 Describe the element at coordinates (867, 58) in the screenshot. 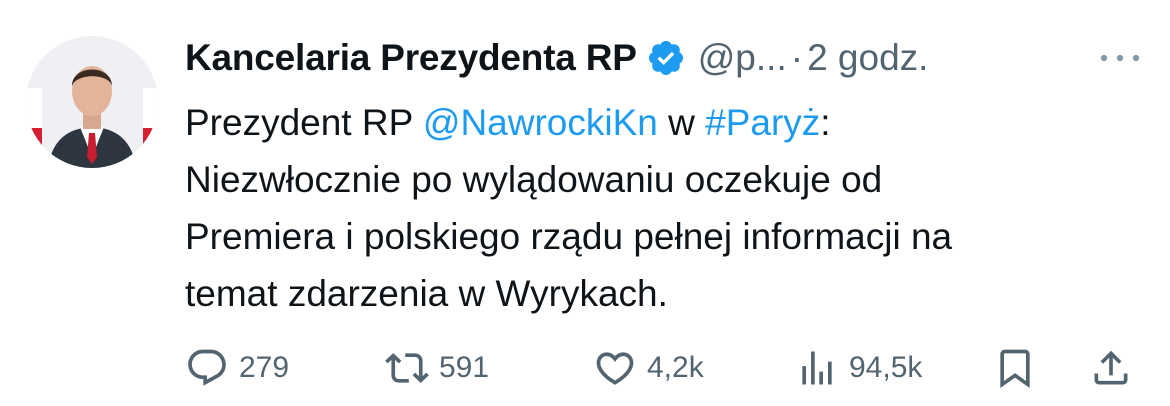

I see `tweet-timestamp: 2 godz.` at that location.